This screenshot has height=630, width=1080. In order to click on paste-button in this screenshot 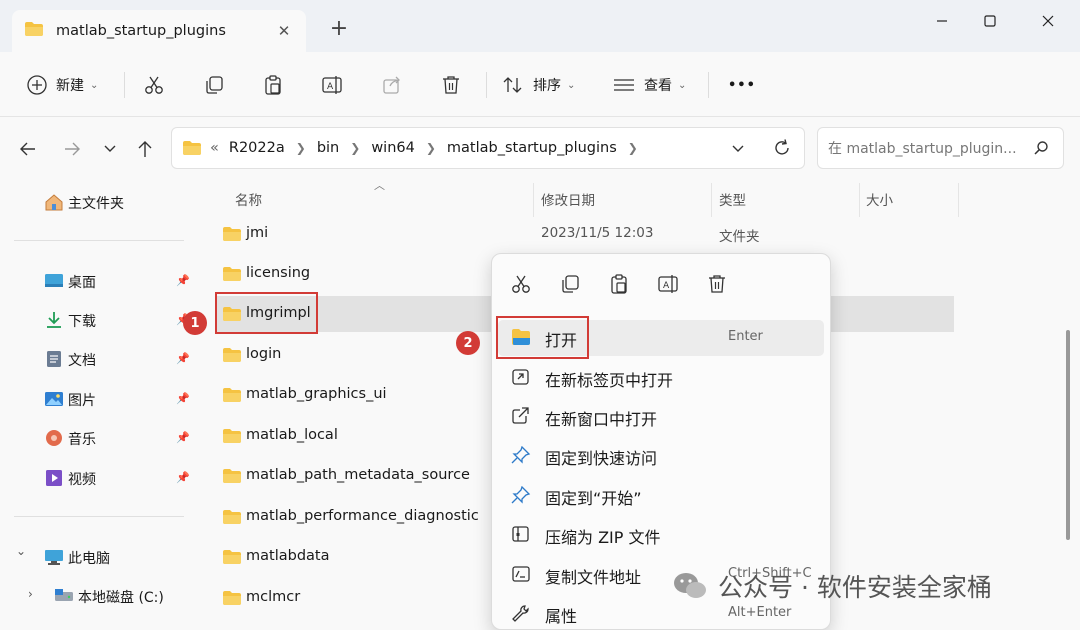, I will do `click(273, 85)`.